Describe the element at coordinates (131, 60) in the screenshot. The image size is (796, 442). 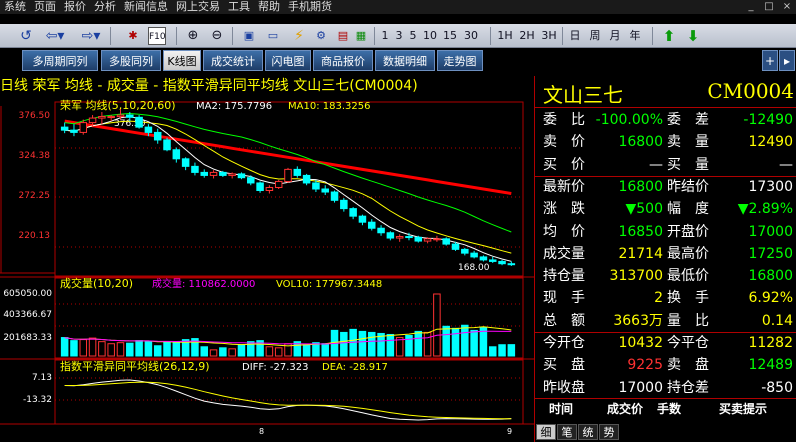
I see `tab-multi-stock: 多股同列` at that location.